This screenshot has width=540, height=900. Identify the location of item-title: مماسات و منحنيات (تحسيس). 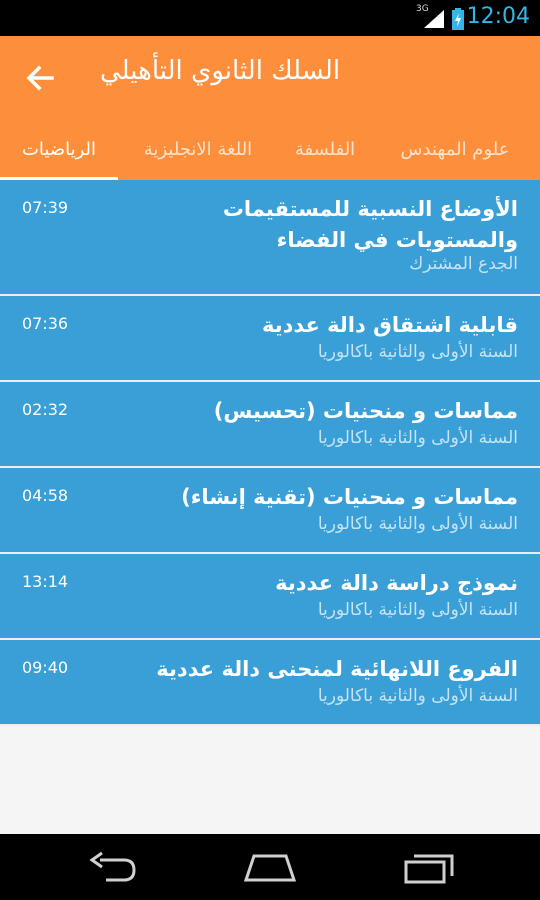
(365, 411).